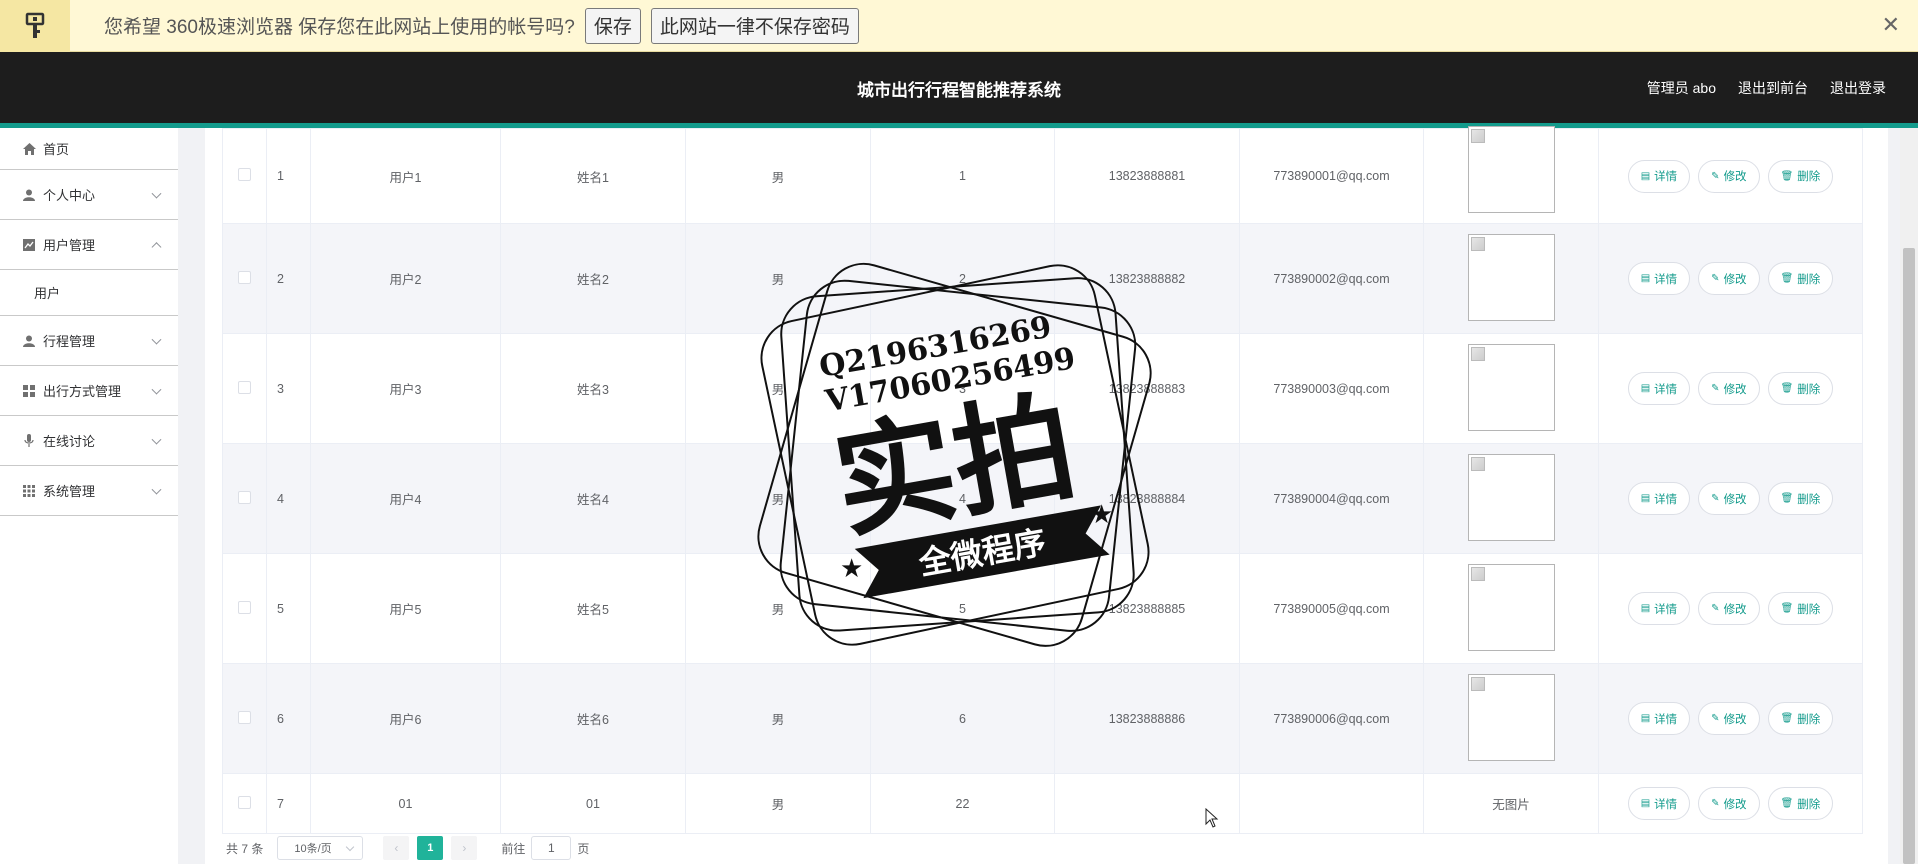 This screenshot has width=1918, height=864. What do you see at coordinates (1858, 88) in the screenshot?
I see `logout-link: 退出登录` at bounding box center [1858, 88].